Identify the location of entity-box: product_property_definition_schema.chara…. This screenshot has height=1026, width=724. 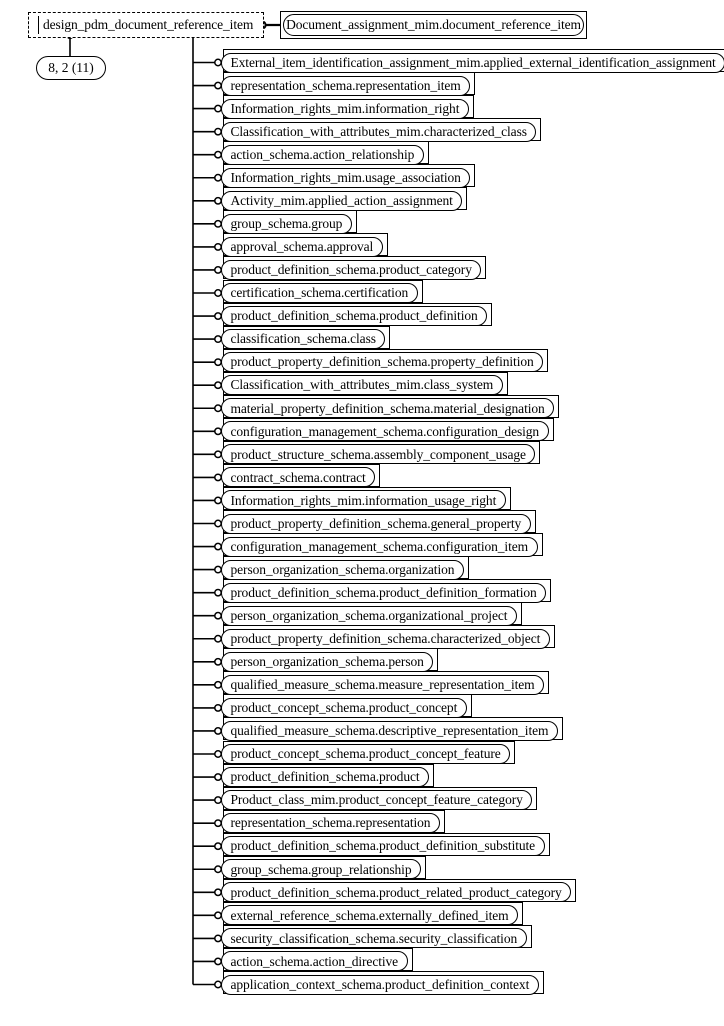
(385, 638).